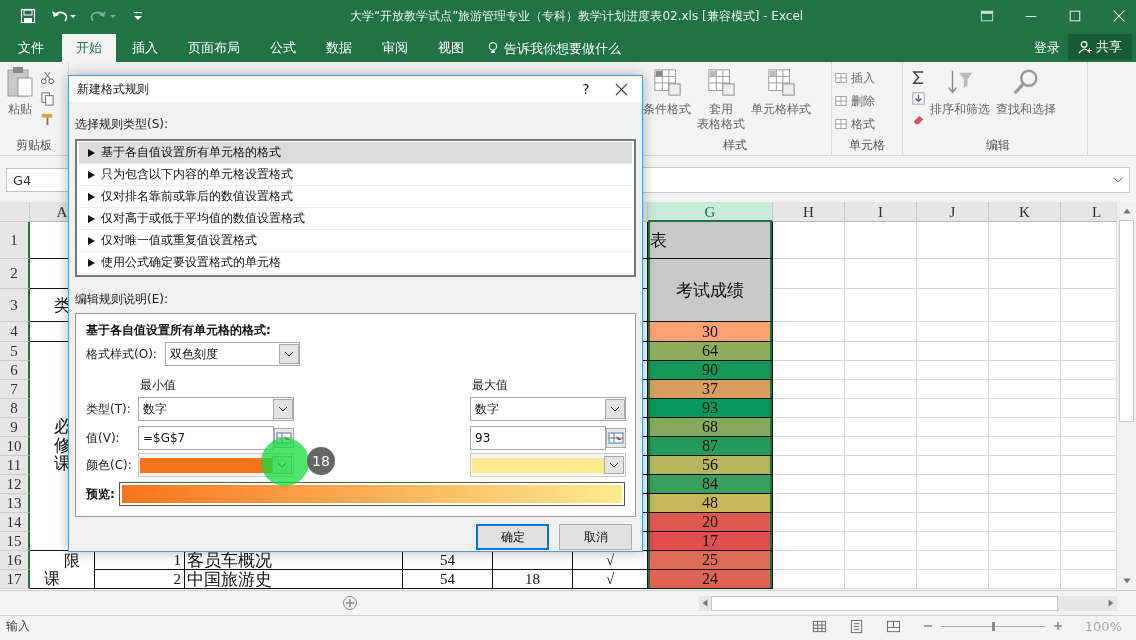  Describe the element at coordinates (72, 560) in the screenshot. I see `table-cell-text: 限` at that location.